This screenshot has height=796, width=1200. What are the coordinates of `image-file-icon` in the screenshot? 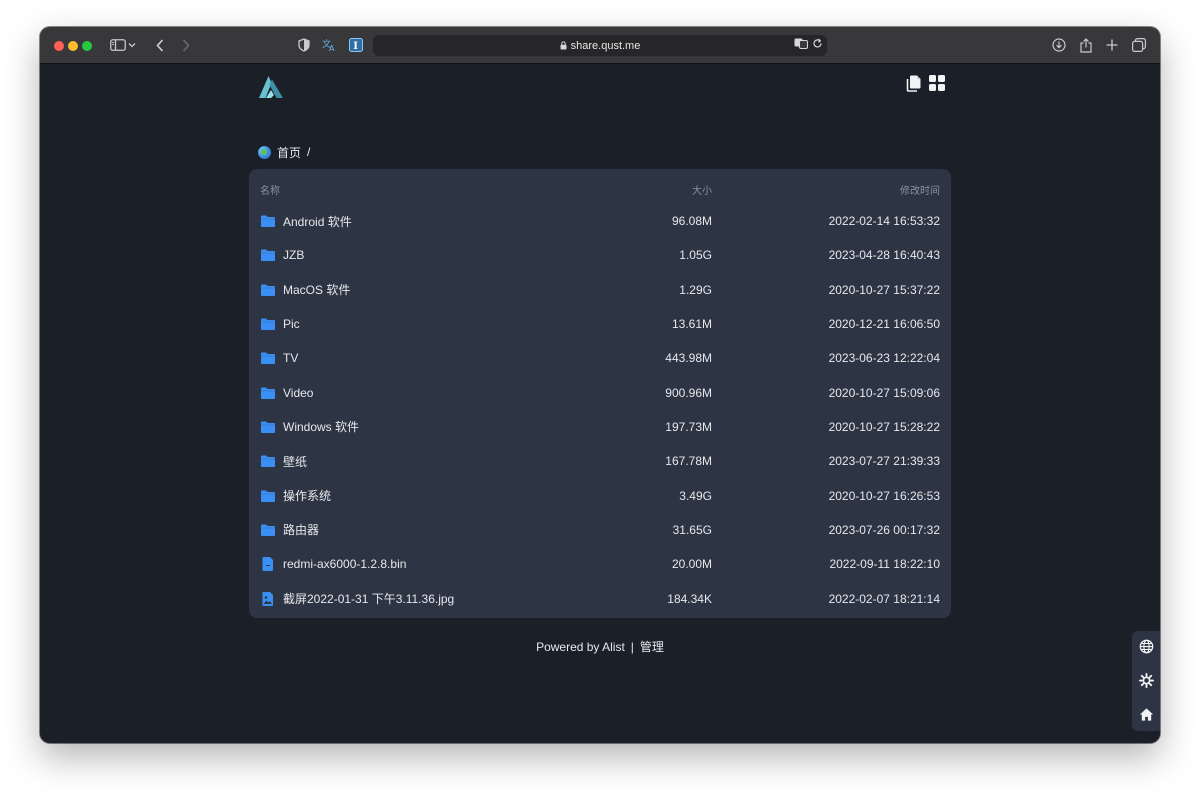 It's located at (267, 598).